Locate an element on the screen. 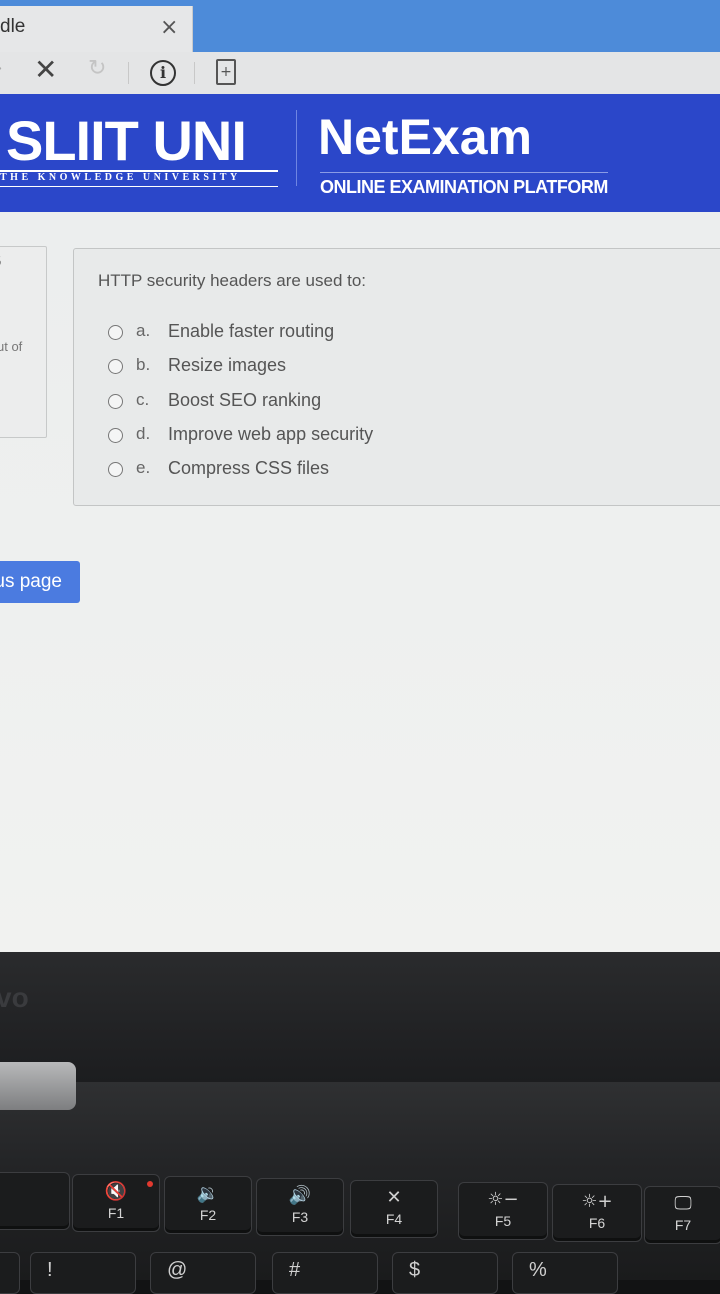  key-label: $ is located at coordinates (415, 1270).